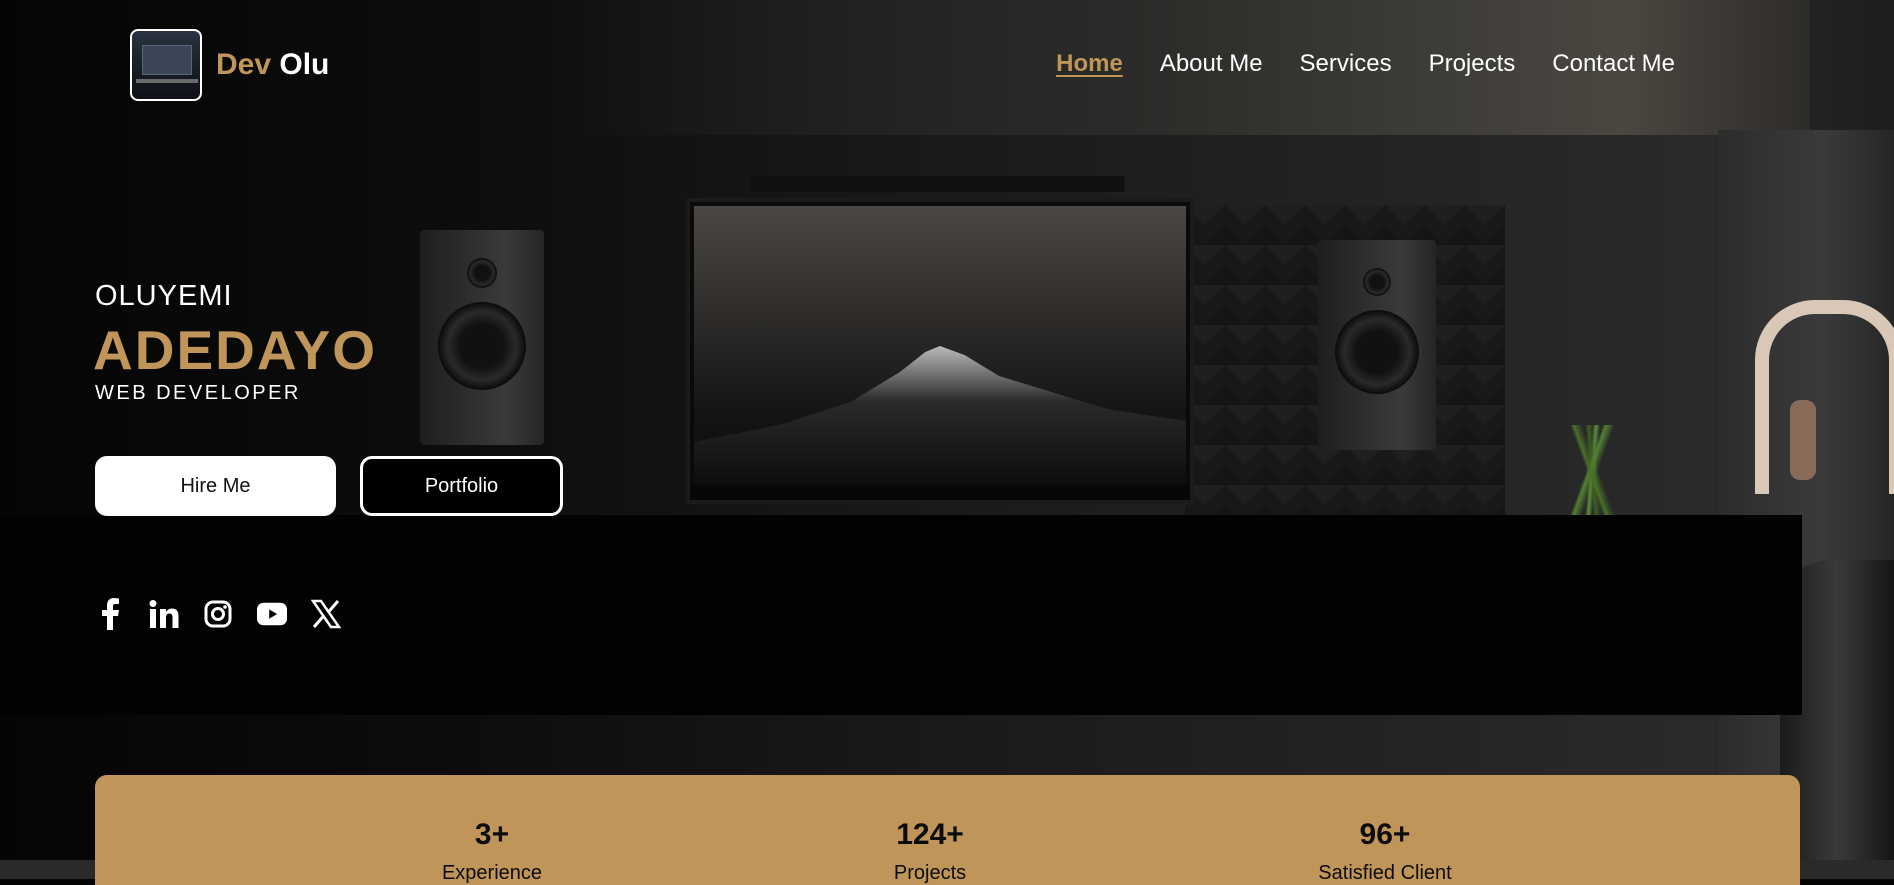 The height and width of the screenshot is (885, 1894). Describe the element at coordinates (1089, 64) in the screenshot. I see `nav-home: Home` at that location.